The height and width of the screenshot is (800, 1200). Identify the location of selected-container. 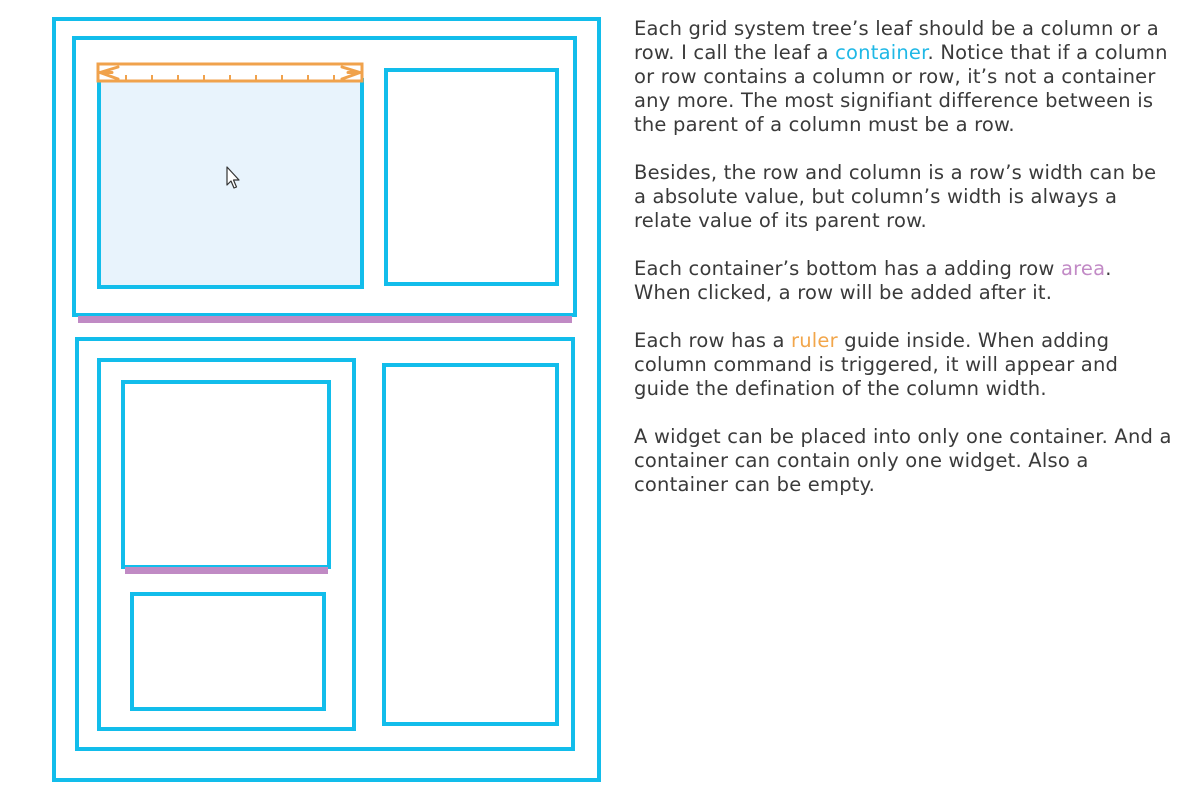
(230, 183).